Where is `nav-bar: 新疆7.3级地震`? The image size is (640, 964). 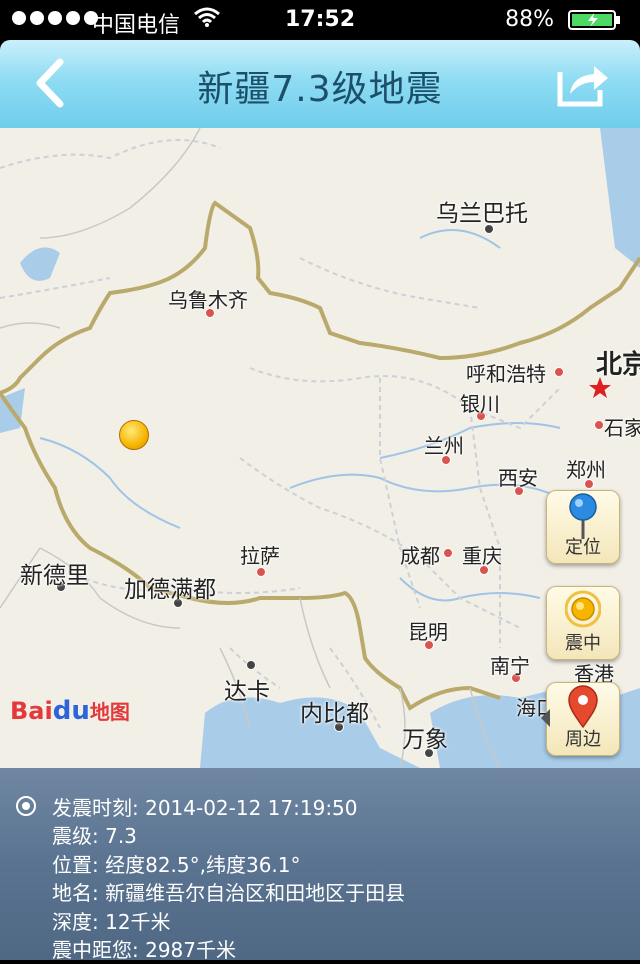 nav-bar: 新疆7.3级地震 is located at coordinates (320, 84).